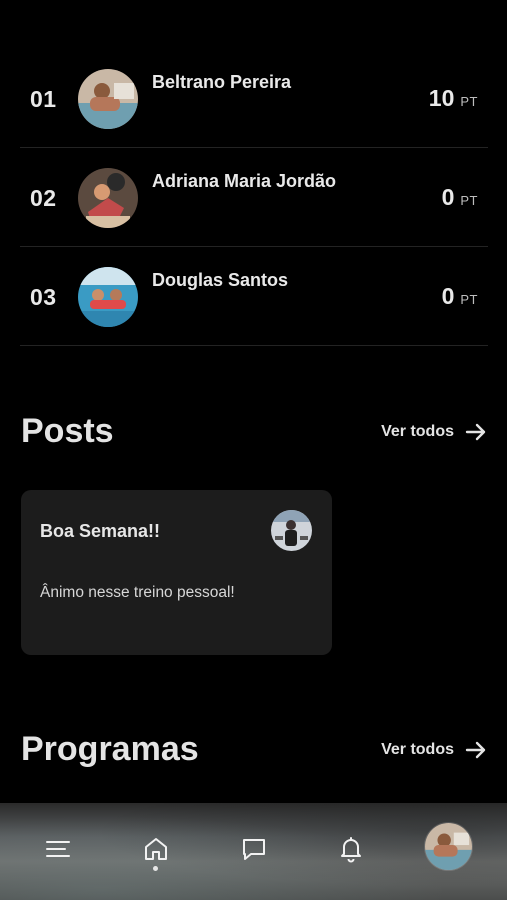 The height and width of the screenshot is (900, 507). I want to click on posts-see-all-button: Ver todos, so click(434, 432).